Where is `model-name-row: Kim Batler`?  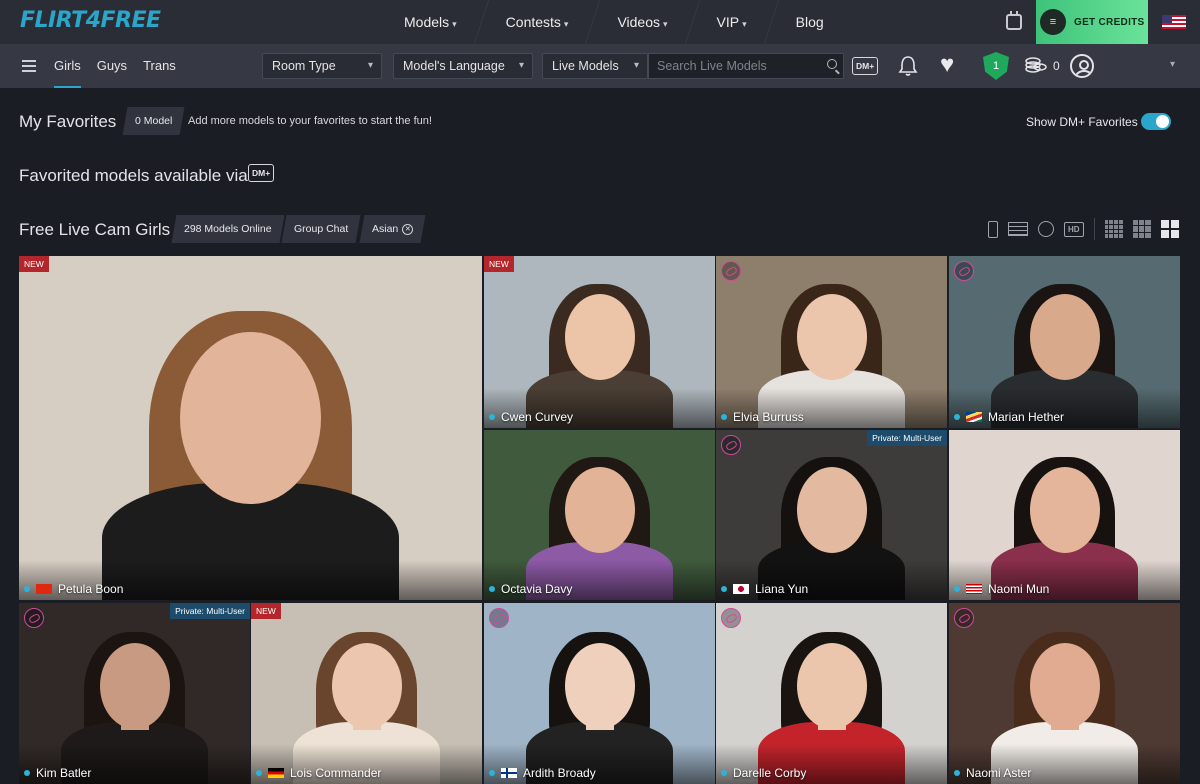 model-name-row: Kim Batler is located at coordinates (57, 773).